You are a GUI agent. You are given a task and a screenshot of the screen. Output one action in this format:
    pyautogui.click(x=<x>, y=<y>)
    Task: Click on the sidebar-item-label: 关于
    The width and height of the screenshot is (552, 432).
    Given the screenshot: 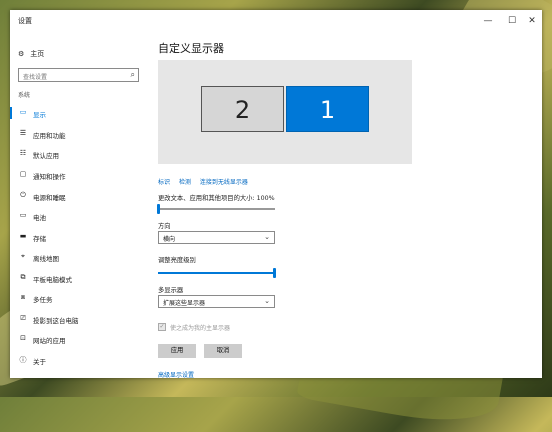 What is the action you would take?
    pyautogui.click(x=39, y=362)
    